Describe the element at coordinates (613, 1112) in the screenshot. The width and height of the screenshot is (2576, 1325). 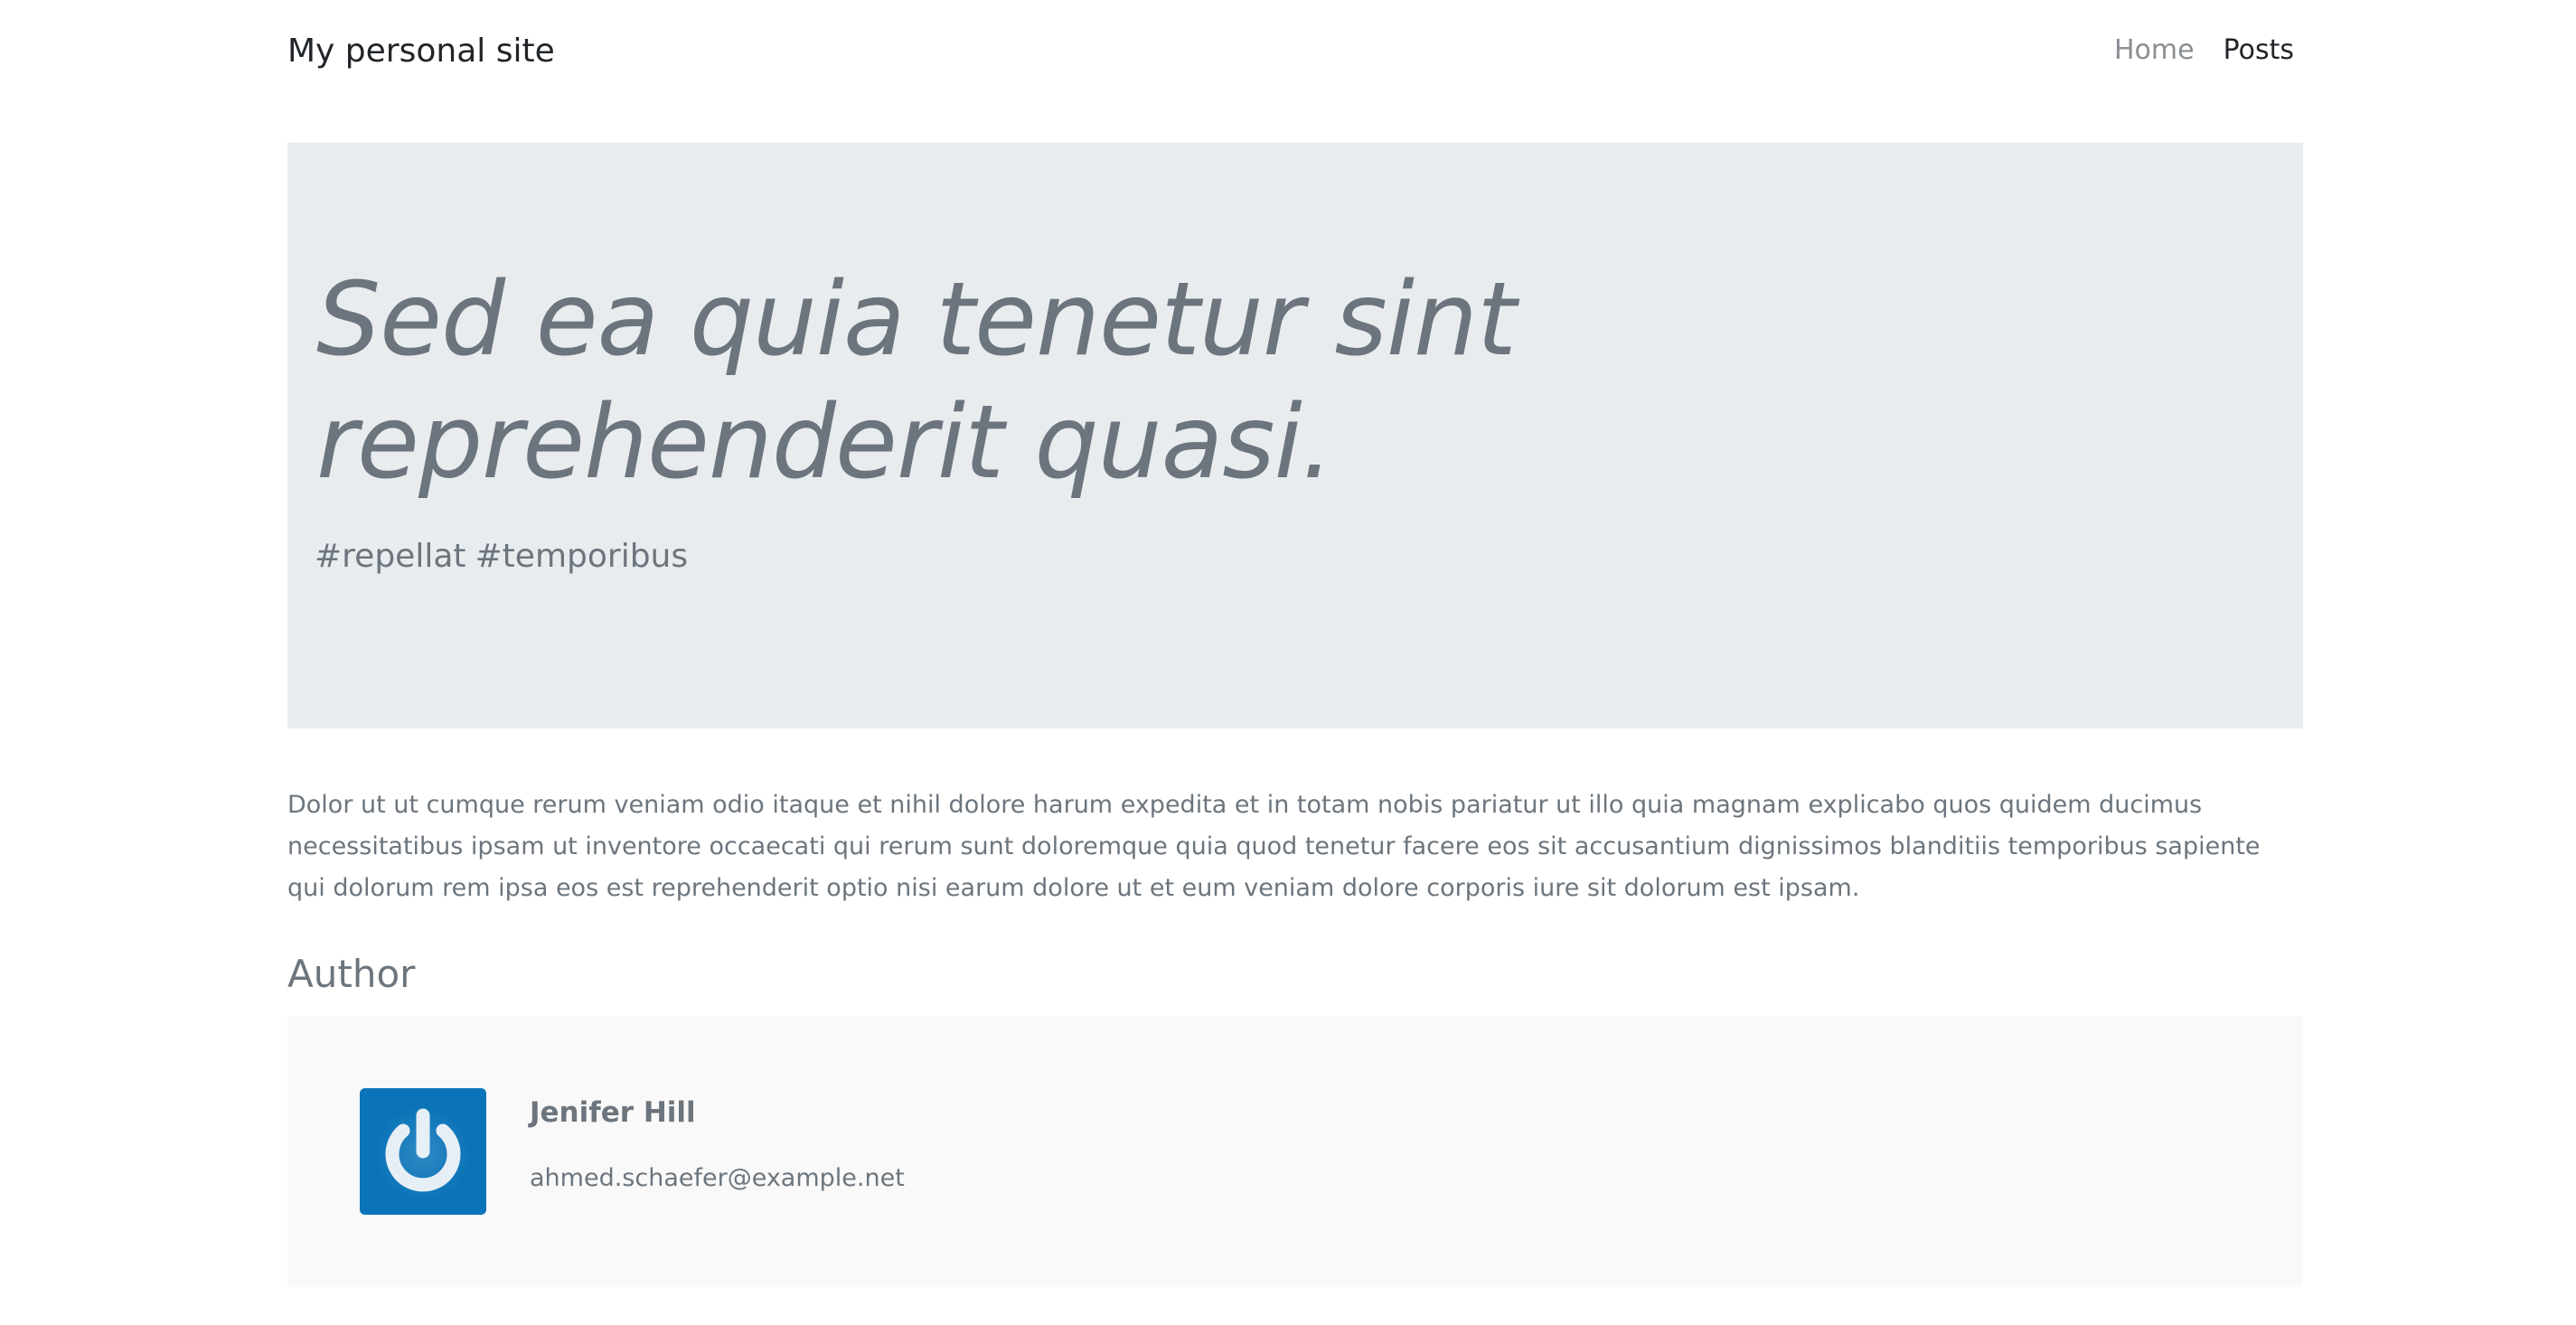
I see `author-name: Jenifer Hill` at that location.